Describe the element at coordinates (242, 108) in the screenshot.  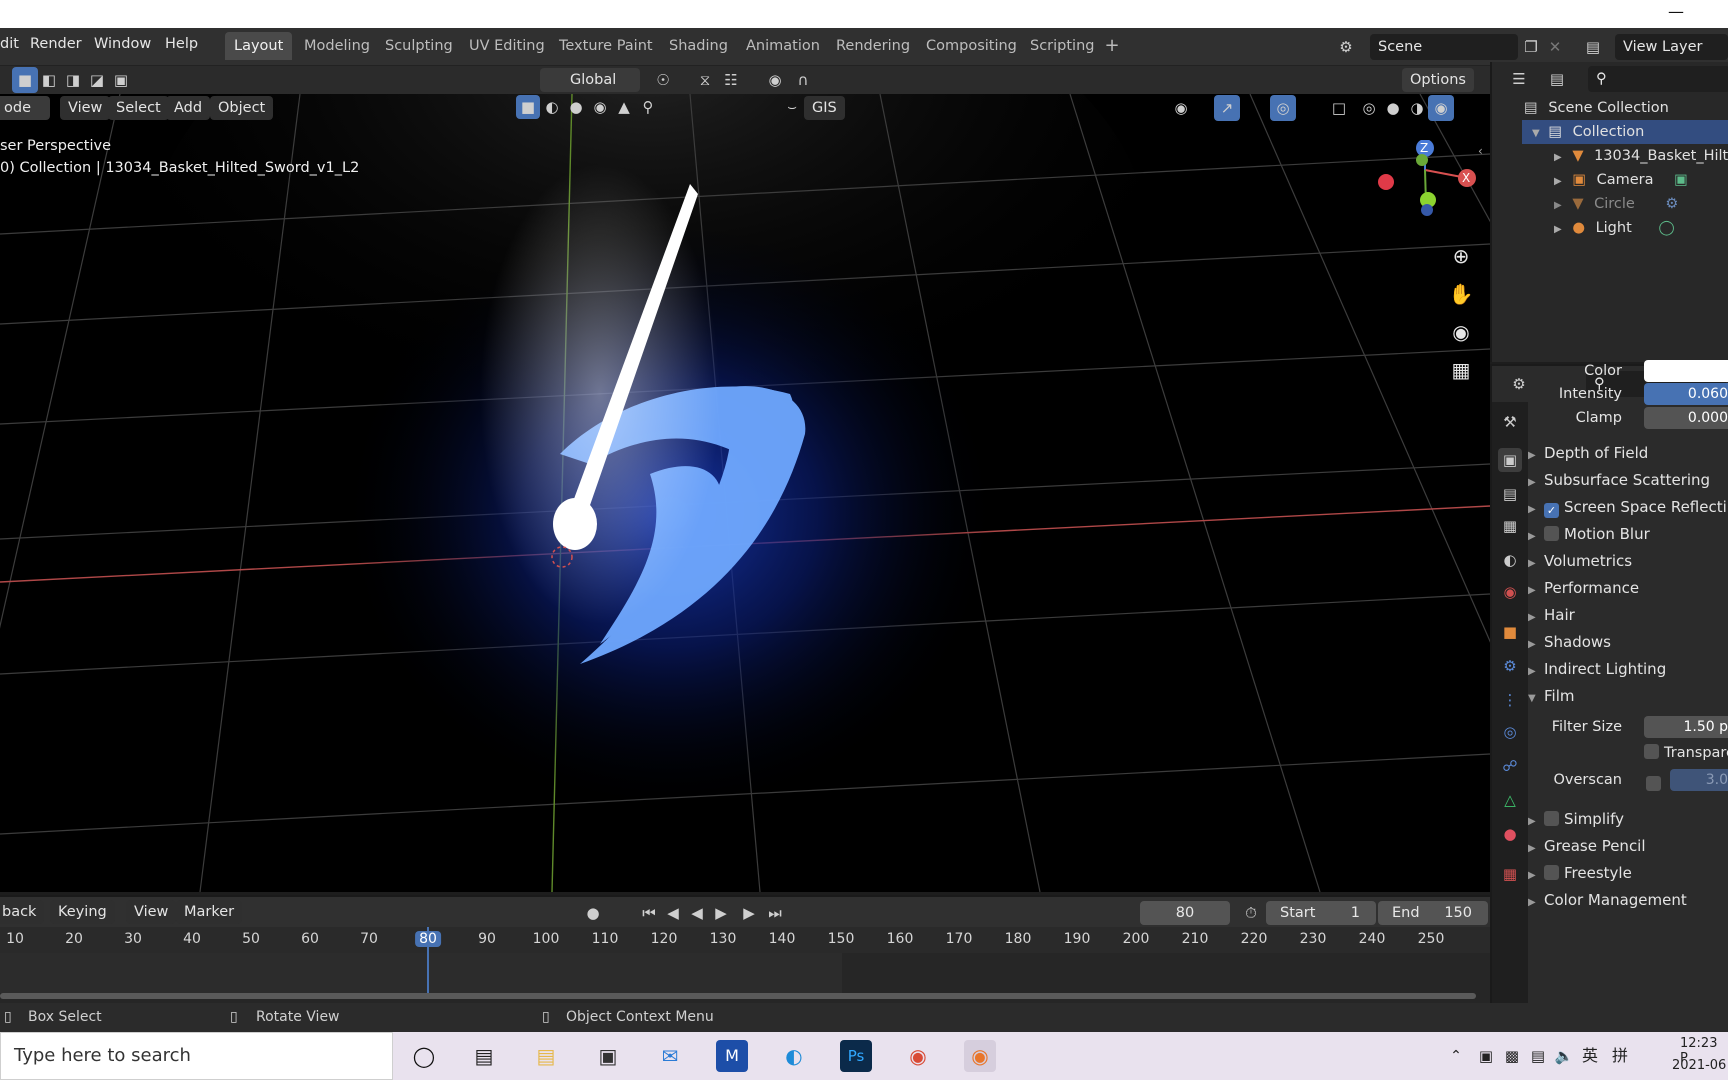
I see `menu-object: Object` at that location.